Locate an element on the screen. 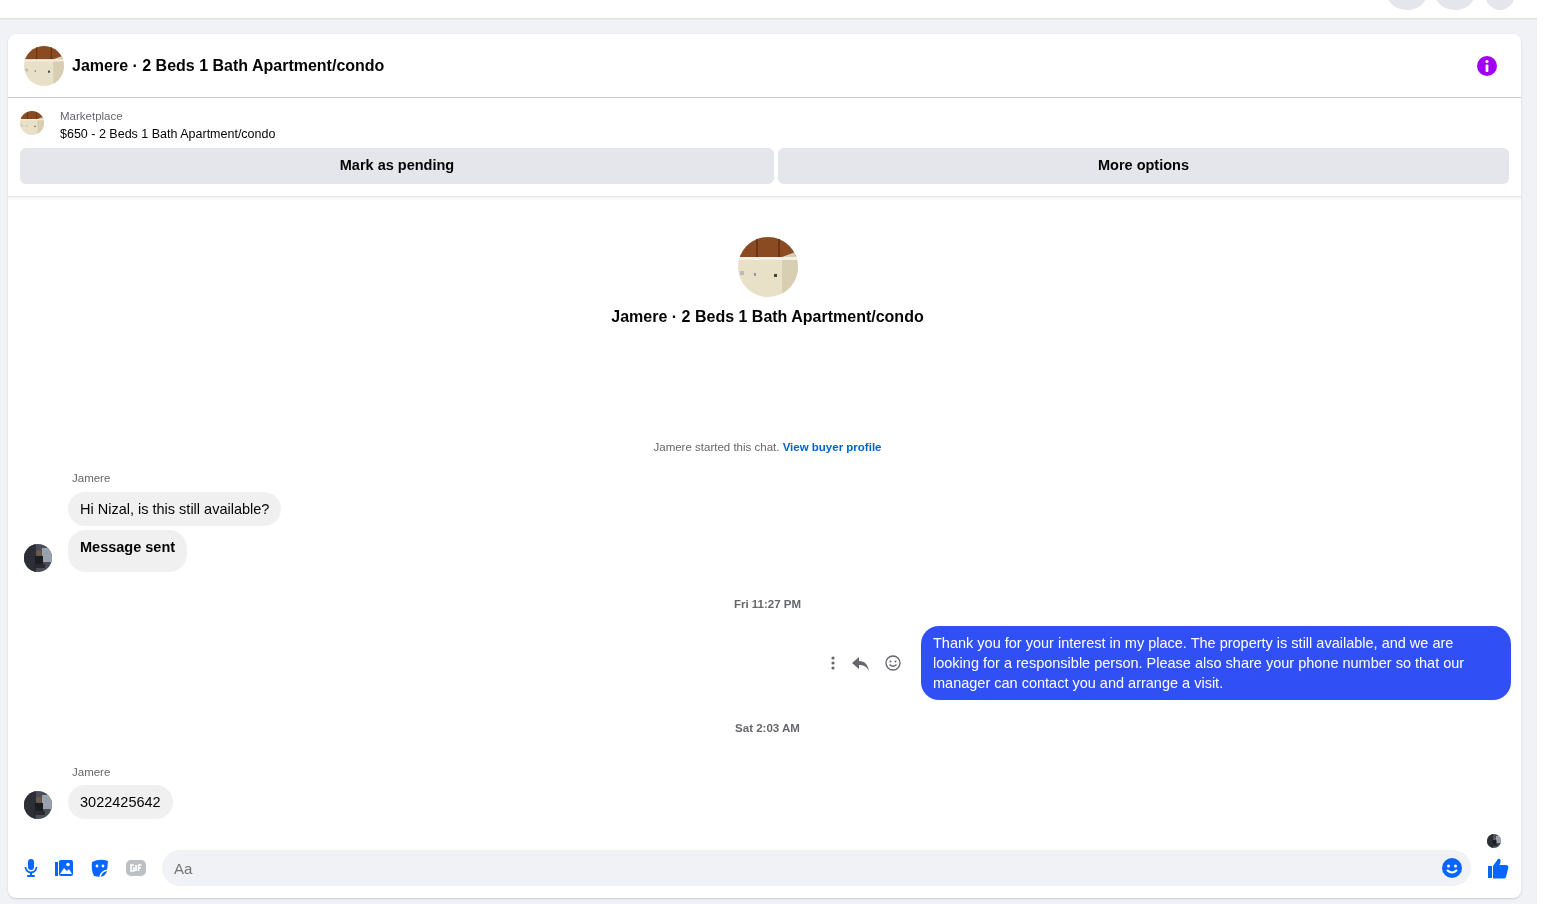 This screenshot has width=1550, height=904. message-bubble: Hi Nizal, is this still available? is located at coordinates (175, 508).